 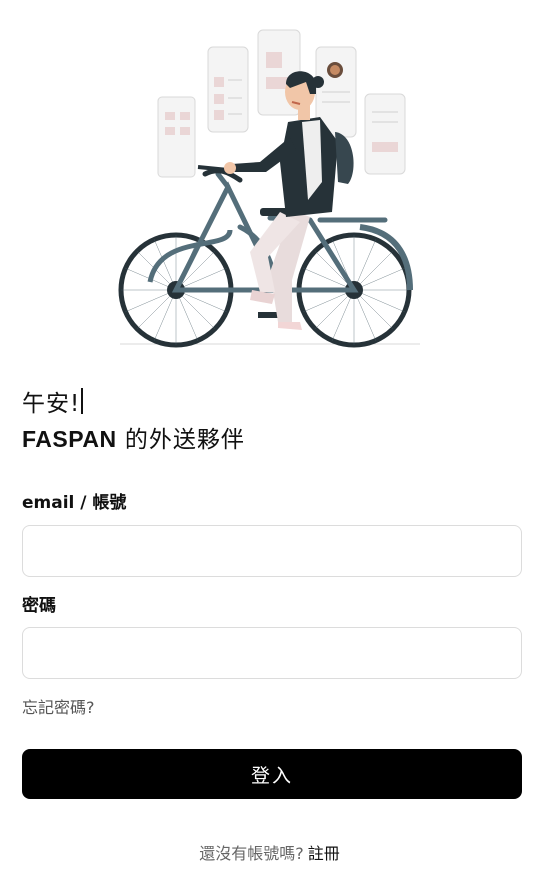 I want to click on password-input, so click(x=272, y=653).